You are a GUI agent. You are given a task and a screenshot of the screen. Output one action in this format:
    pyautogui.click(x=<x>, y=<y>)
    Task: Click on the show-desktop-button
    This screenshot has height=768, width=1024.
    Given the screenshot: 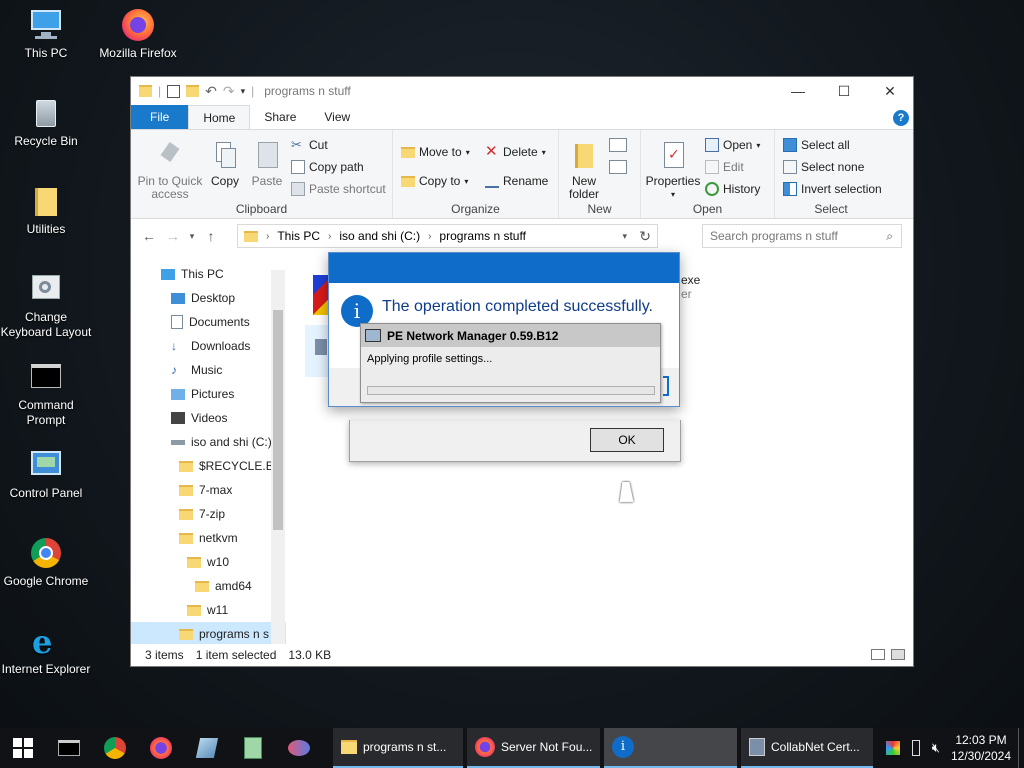 What is the action you would take?
    pyautogui.click(x=1021, y=748)
    